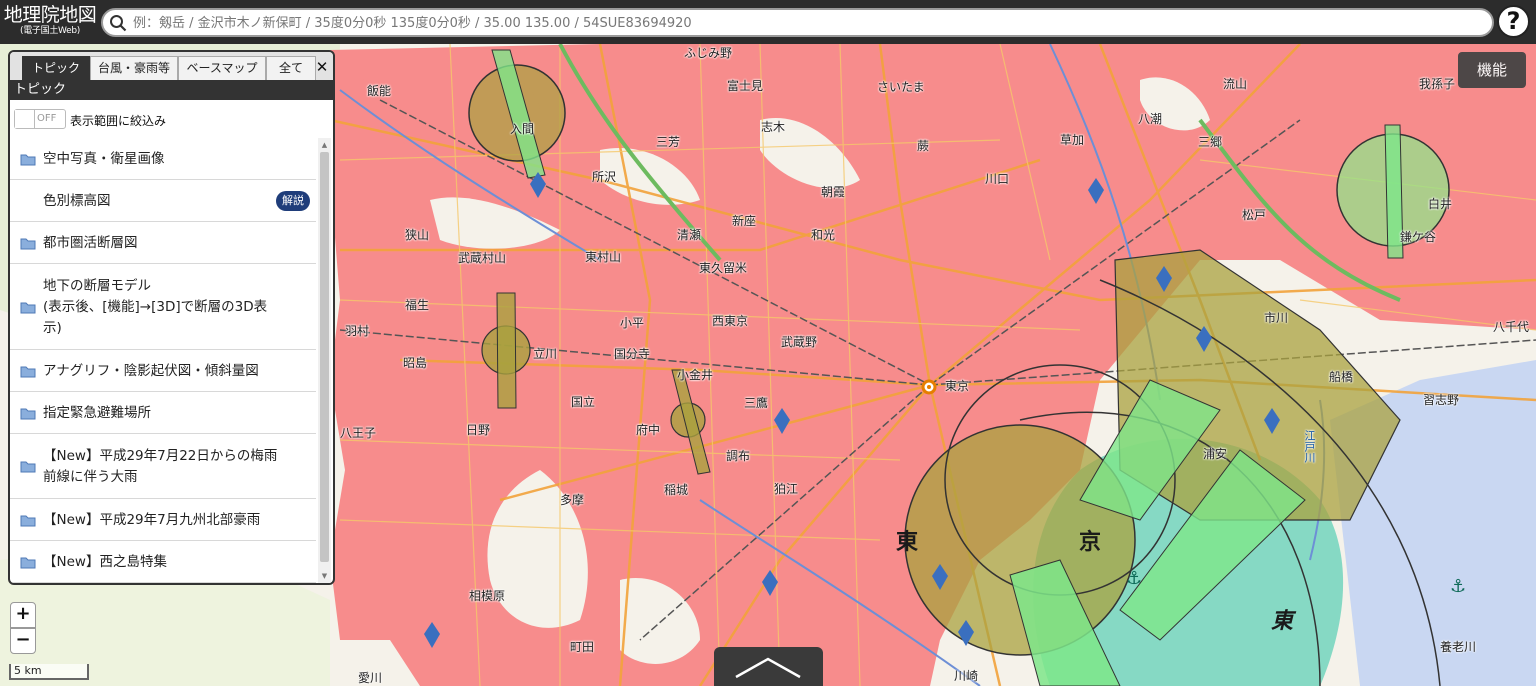  Describe the element at coordinates (118, 121) in the screenshot. I see `filter-label: 表示範囲に絞込み` at that location.